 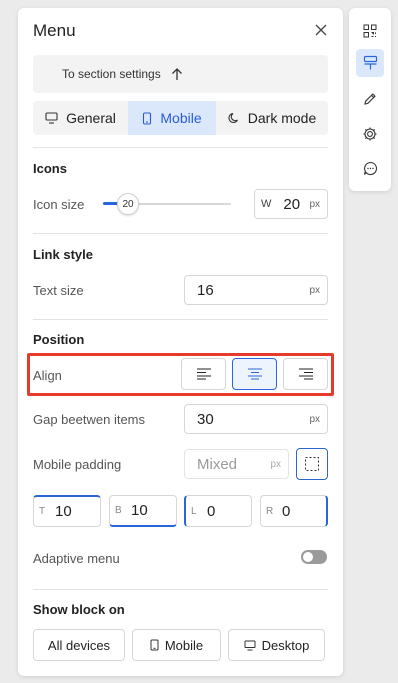 What do you see at coordinates (176, 74) in the screenshot?
I see `arrow-up-icon` at bounding box center [176, 74].